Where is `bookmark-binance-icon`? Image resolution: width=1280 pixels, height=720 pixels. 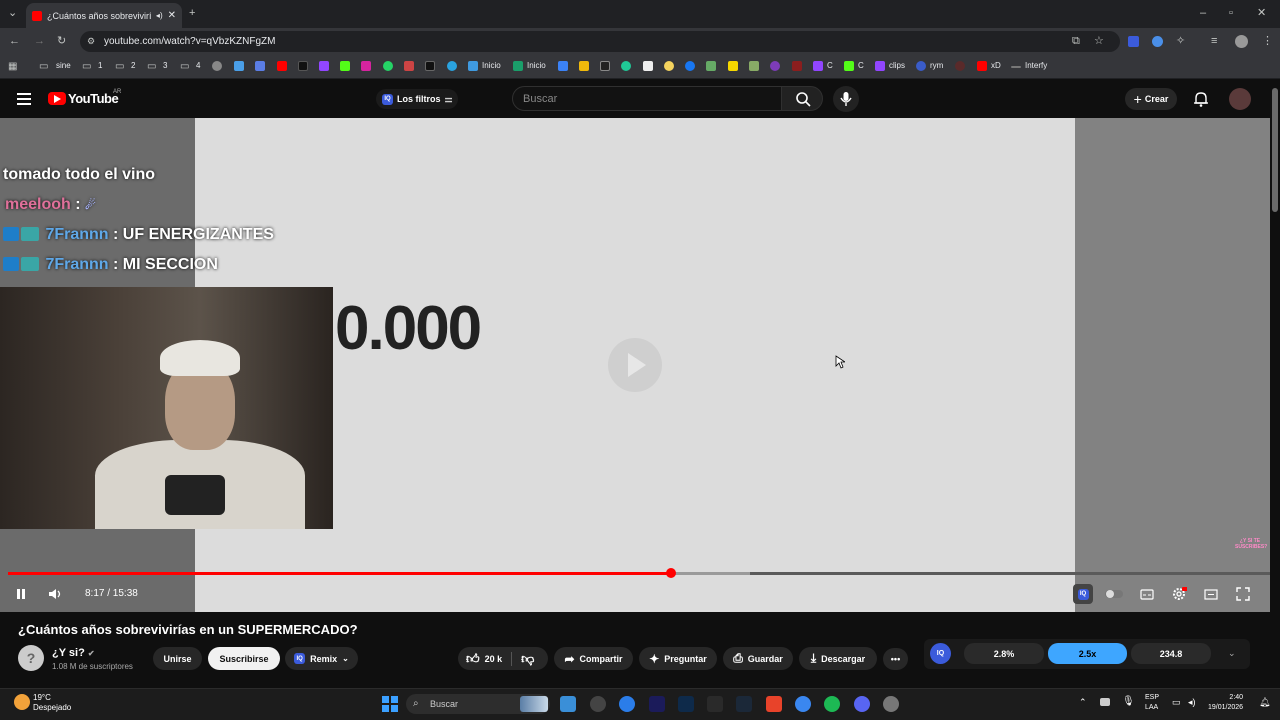 bookmark-binance-icon is located at coordinates (584, 66).